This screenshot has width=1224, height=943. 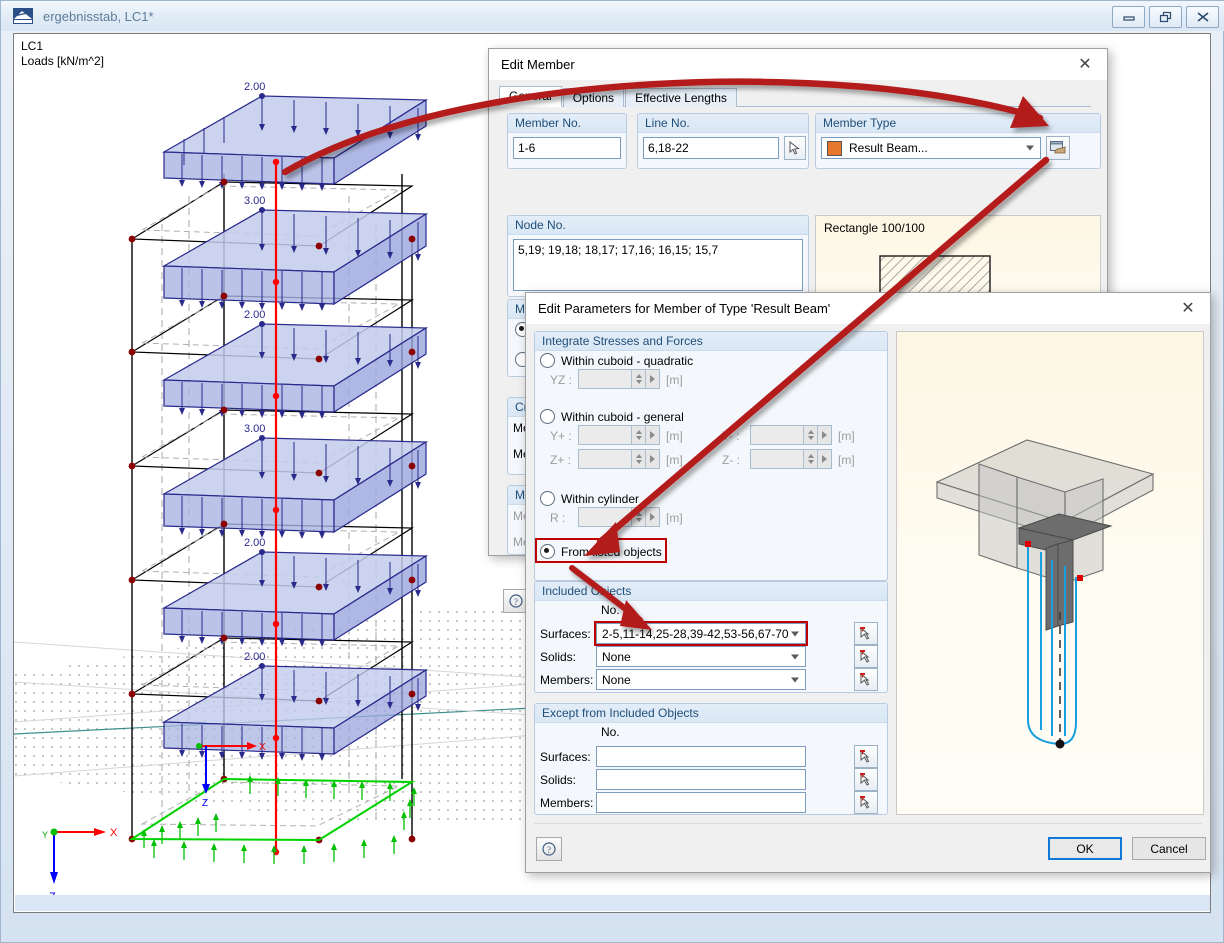 What do you see at coordinates (810, 459) in the screenshot?
I see `z-minus-updown-icon` at bounding box center [810, 459].